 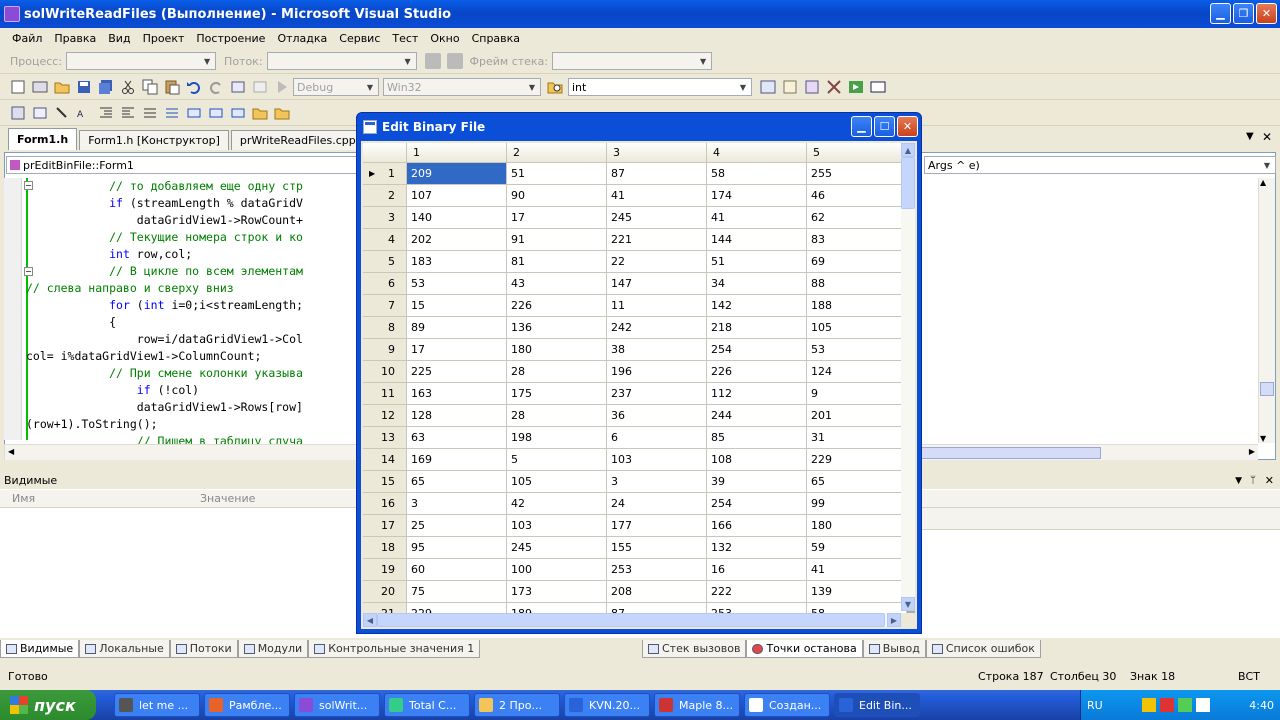 What do you see at coordinates (227, 498) in the screenshot?
I see `watch-col-value: Значение` at bounding box center [227, 498].